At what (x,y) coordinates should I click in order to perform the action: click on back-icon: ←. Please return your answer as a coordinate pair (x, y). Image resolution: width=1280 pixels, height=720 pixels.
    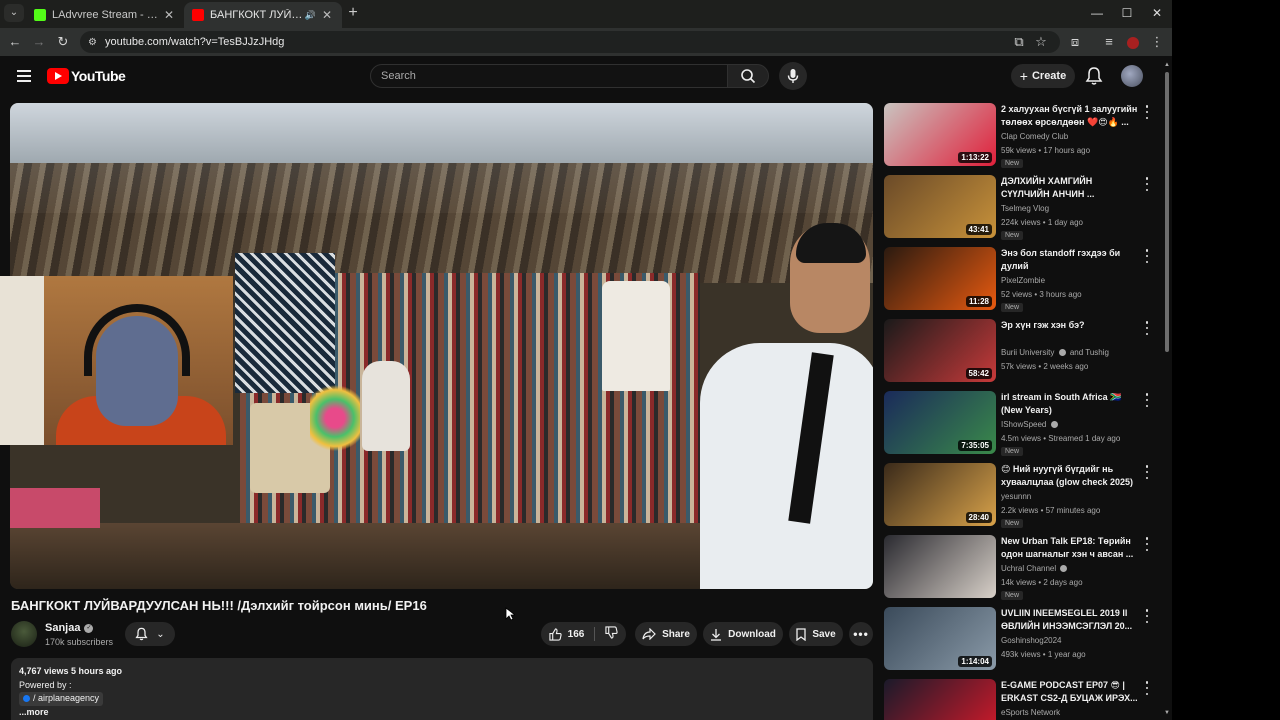
    Looking at the image, I should click on (15, 42).